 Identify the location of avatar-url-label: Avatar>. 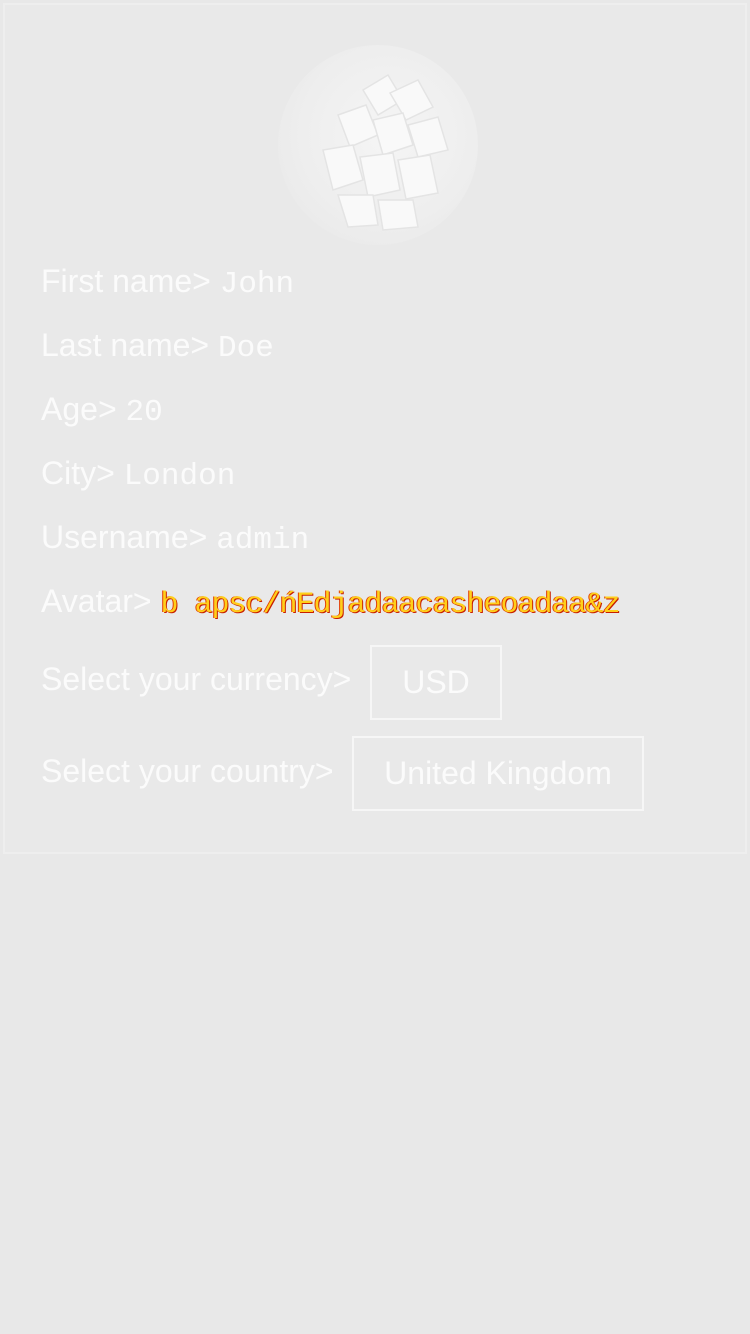
(96, 601).